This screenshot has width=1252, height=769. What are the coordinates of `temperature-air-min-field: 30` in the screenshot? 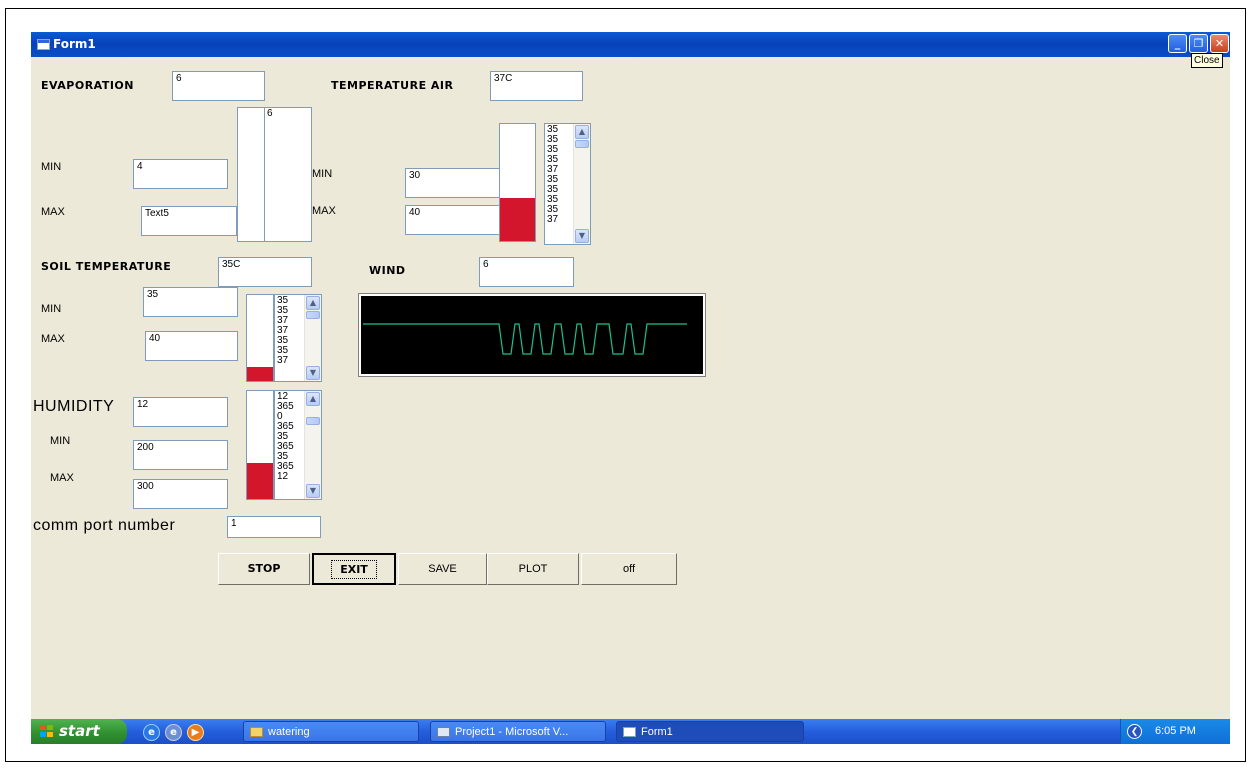 It's located at (452, 183).